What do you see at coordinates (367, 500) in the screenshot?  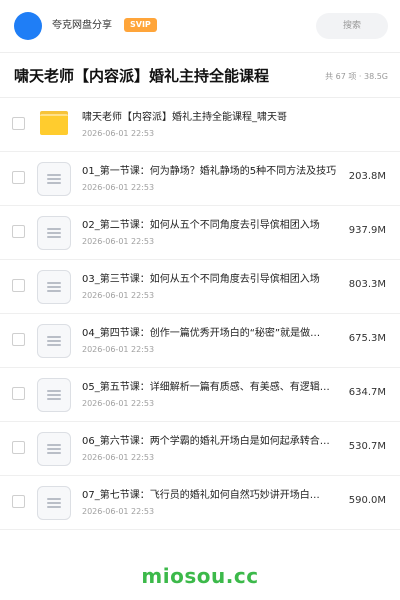 I see `item-size: 590.0M` at bounding box center [367, 500].